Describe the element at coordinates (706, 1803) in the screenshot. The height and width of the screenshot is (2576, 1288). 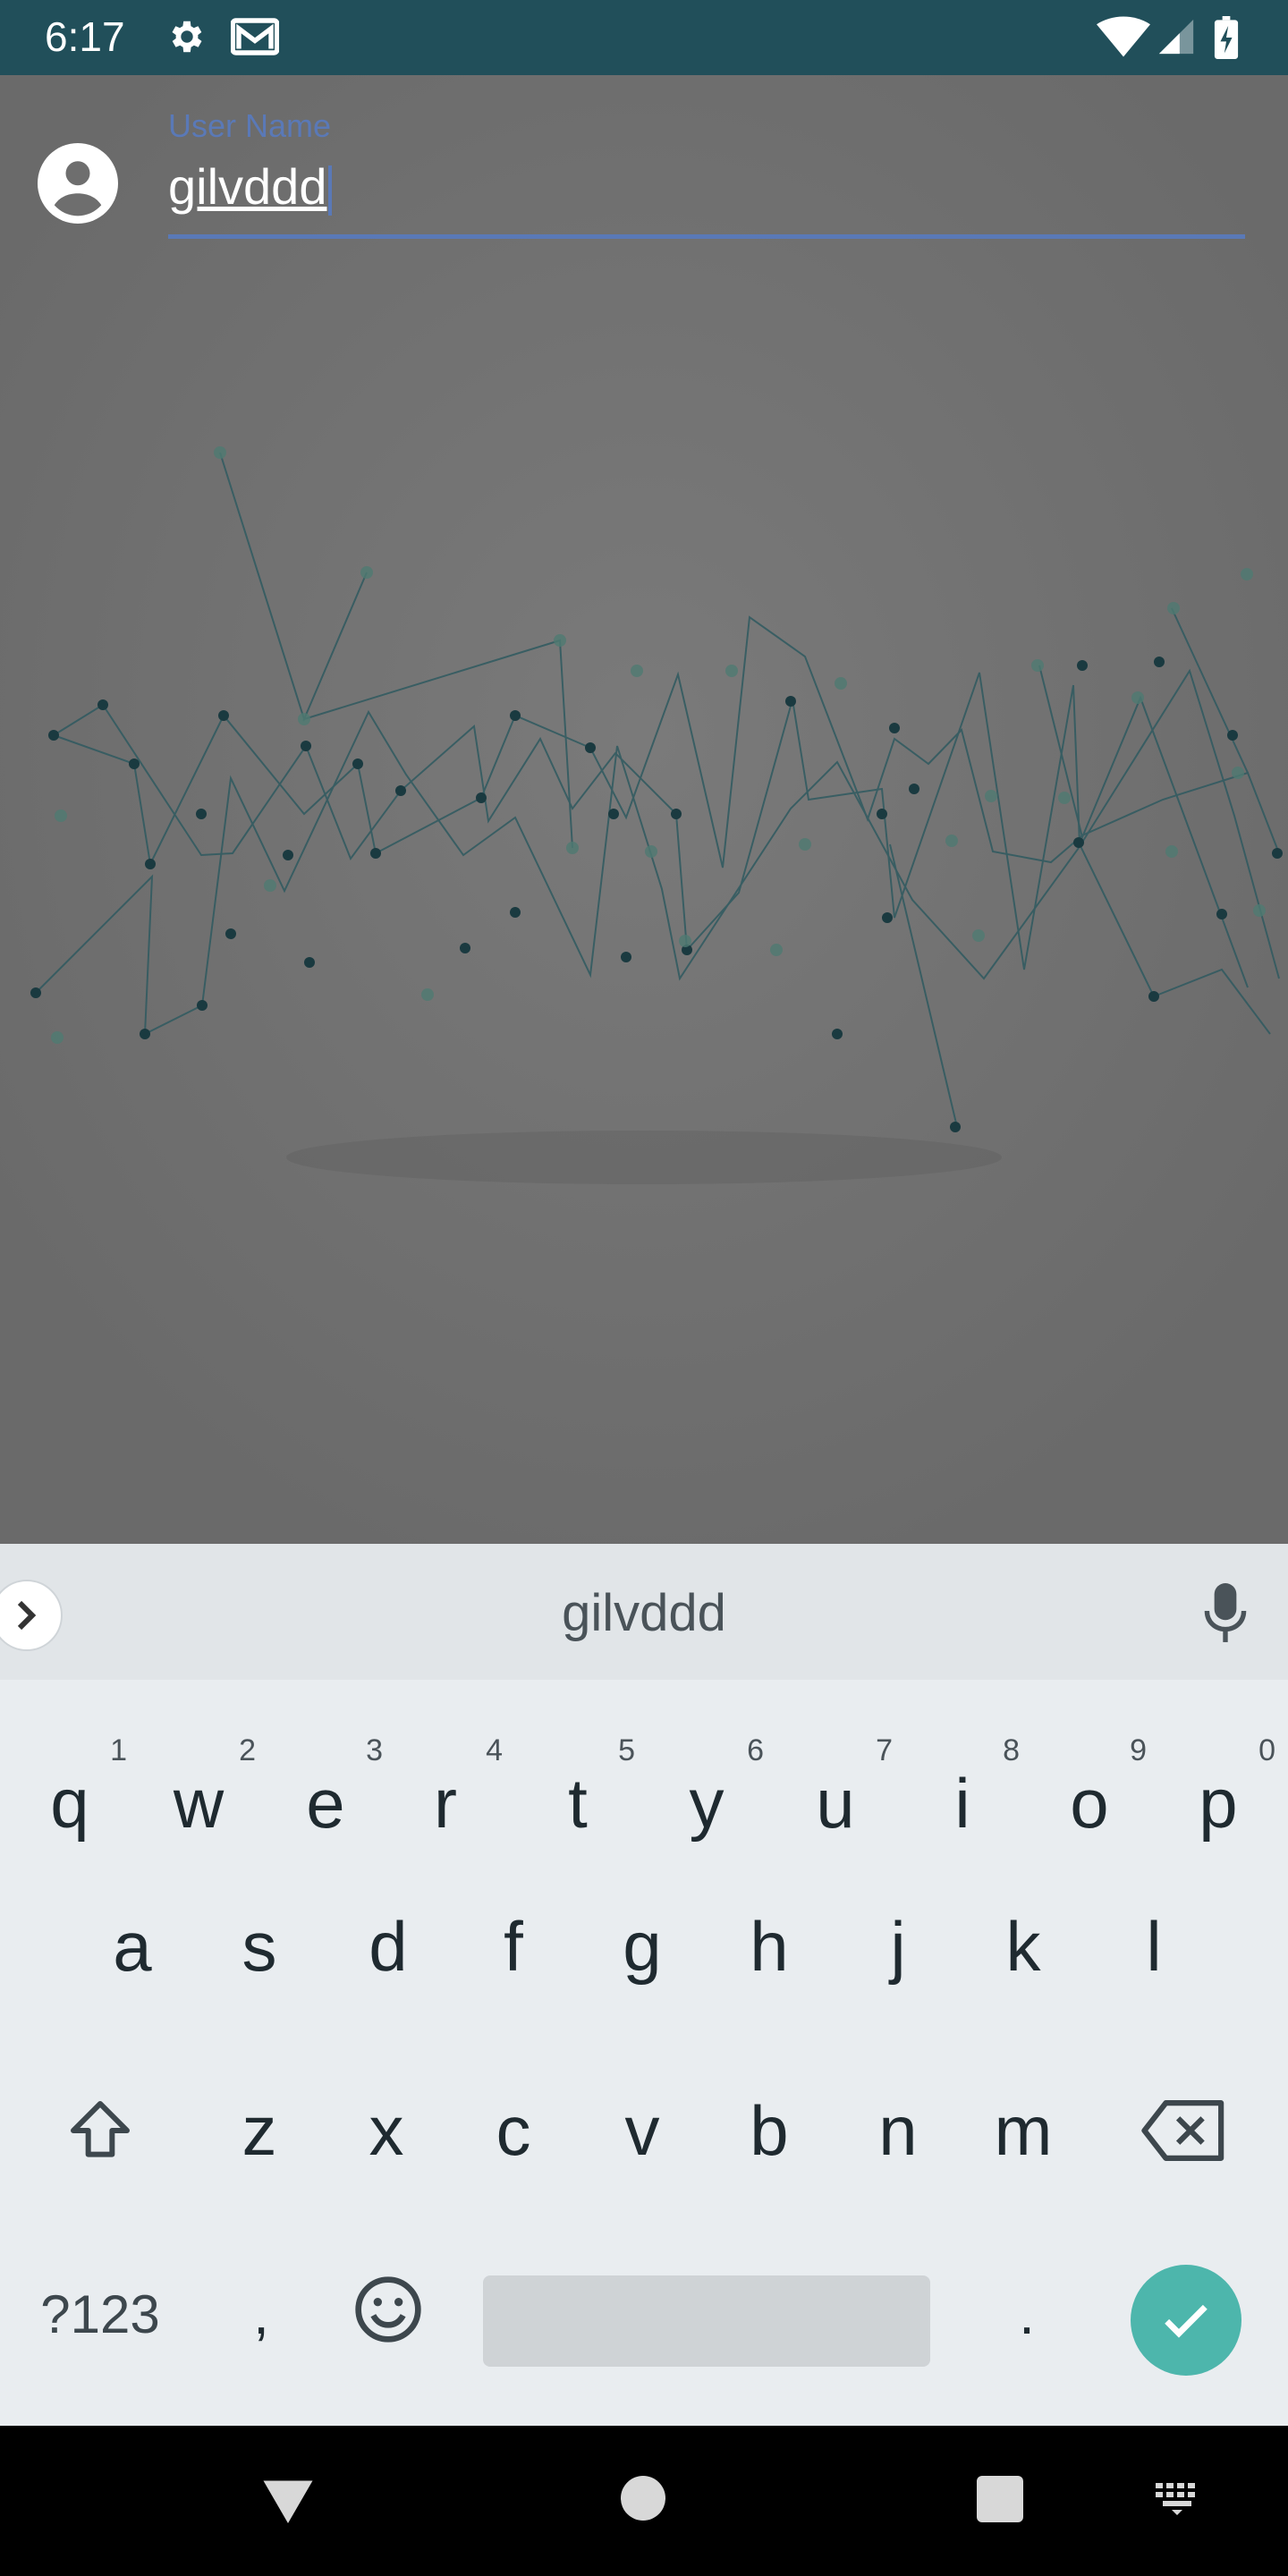
I see `key-label: y` at that location.